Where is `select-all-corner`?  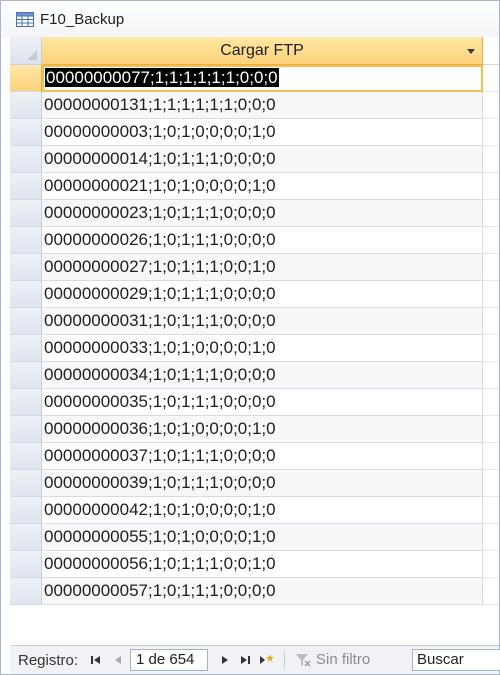
select-all-corner is located at coordinates (26, 51).